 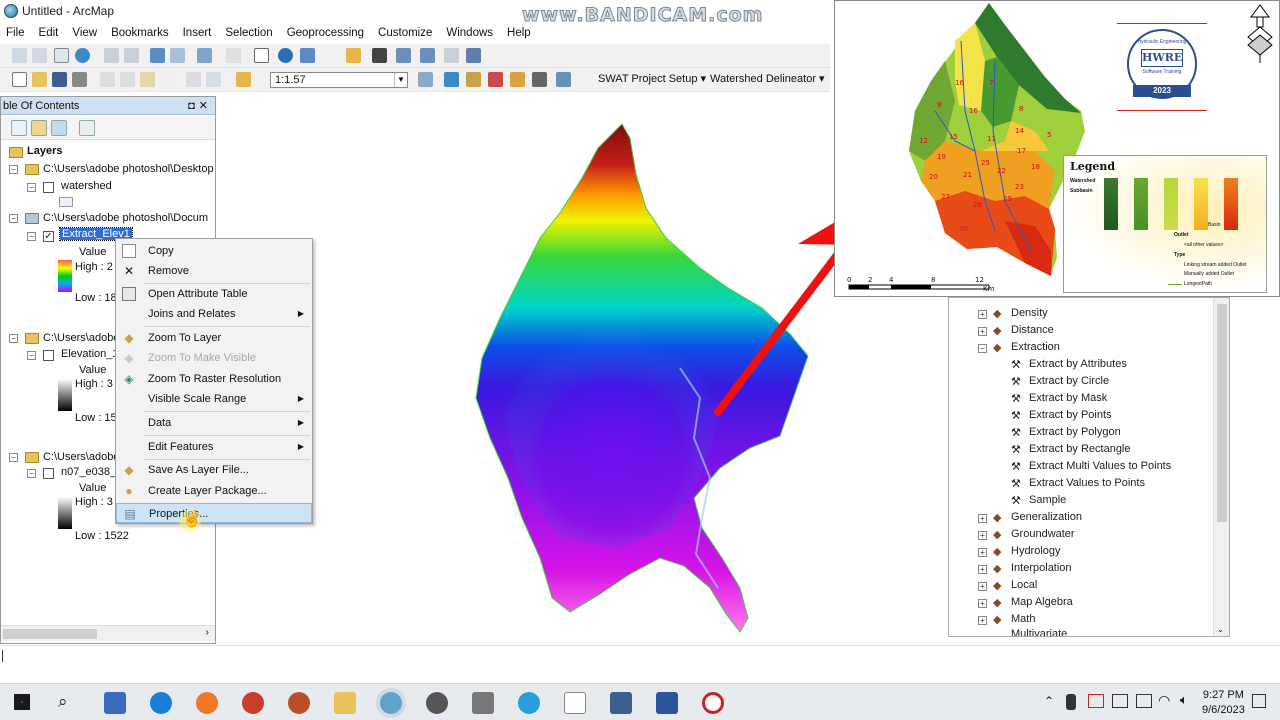 What do you see at coordinates (161, 703) in the screenshot?
I see `edge-browser-icon` at bounding box center [161, 703].